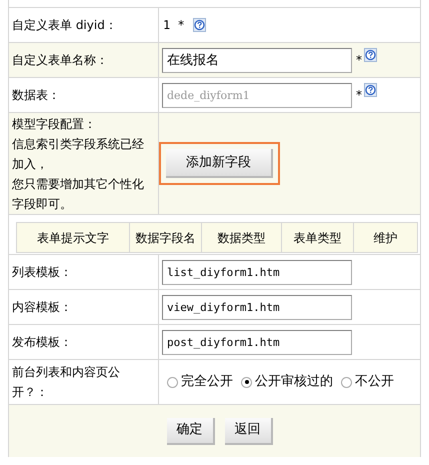  What do you see at coordinates (219, 163) in the screenshot?
I see `add-field-button: 添加新字段` at bounding box center [219, 163].